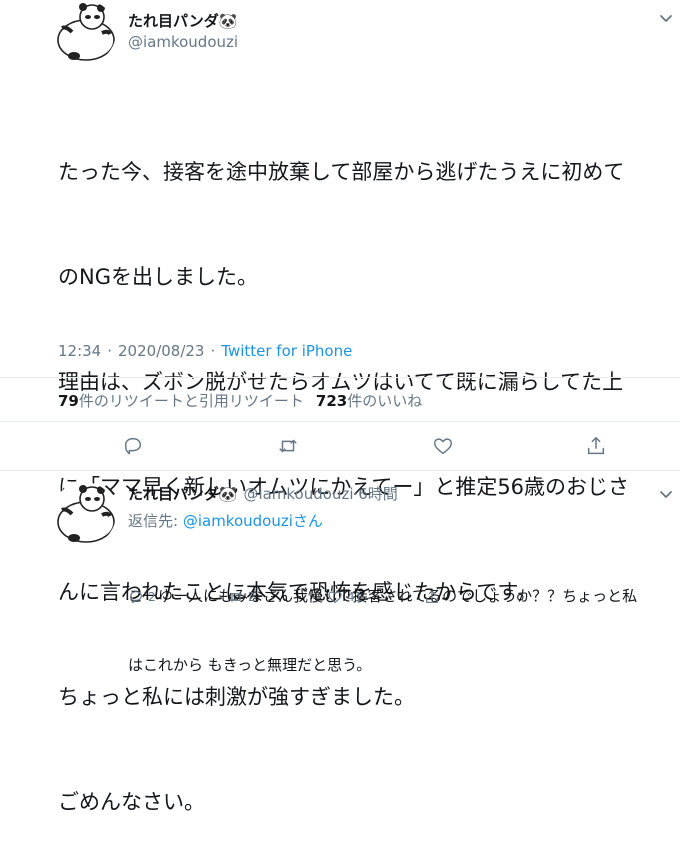 This screenshot has height=855, width=680. I want to click on reply-menu-chevron, so click(666, 494).